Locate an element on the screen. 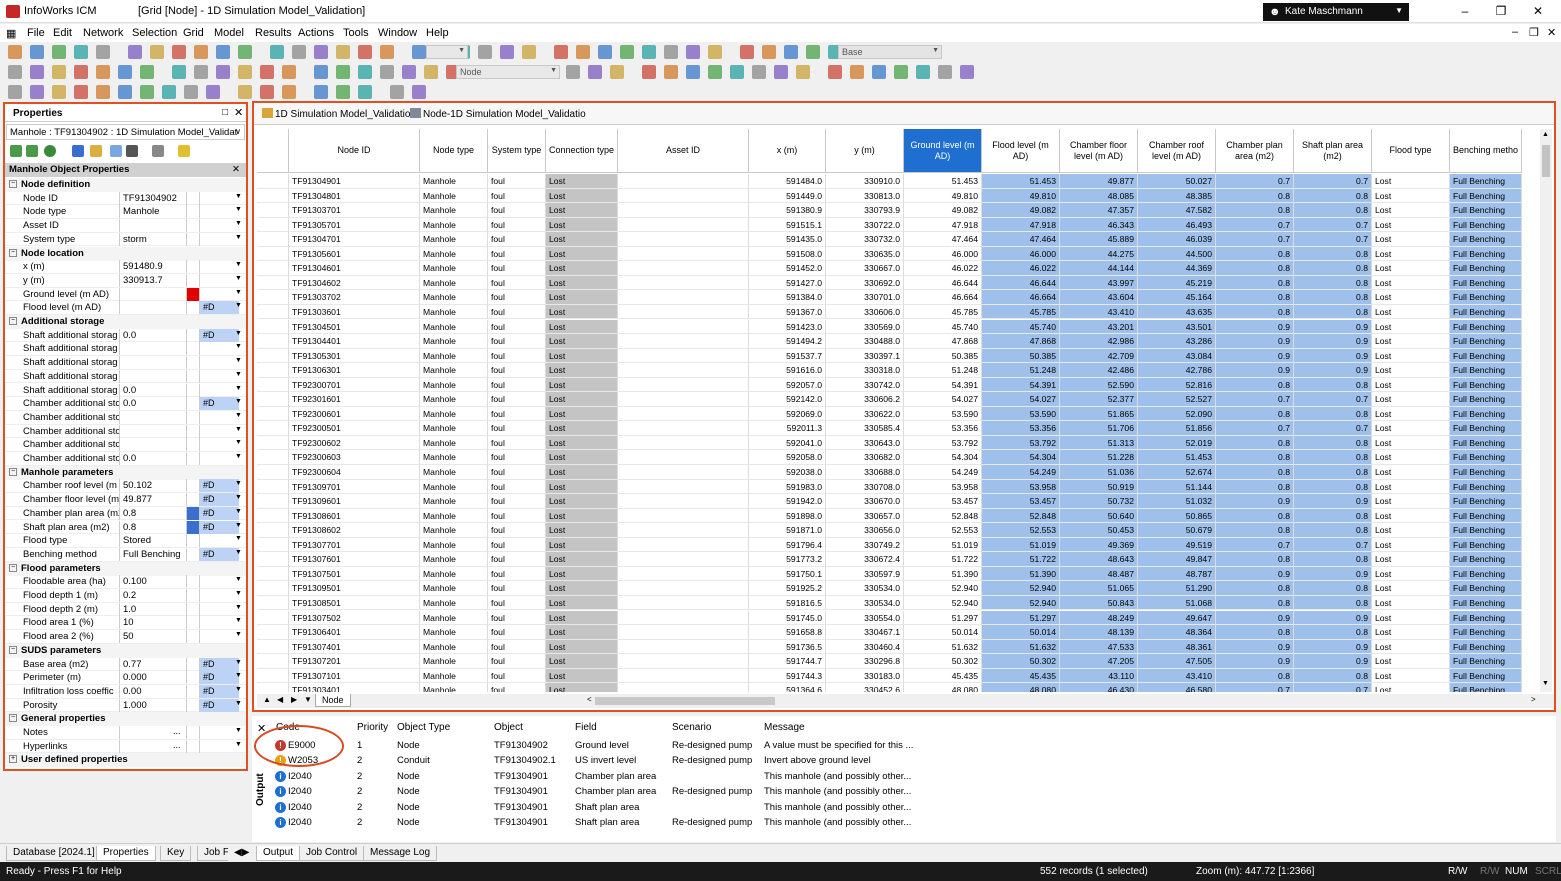  property-row: Porosity 1.000 #D ▼ is located at coordinates (125, 705).